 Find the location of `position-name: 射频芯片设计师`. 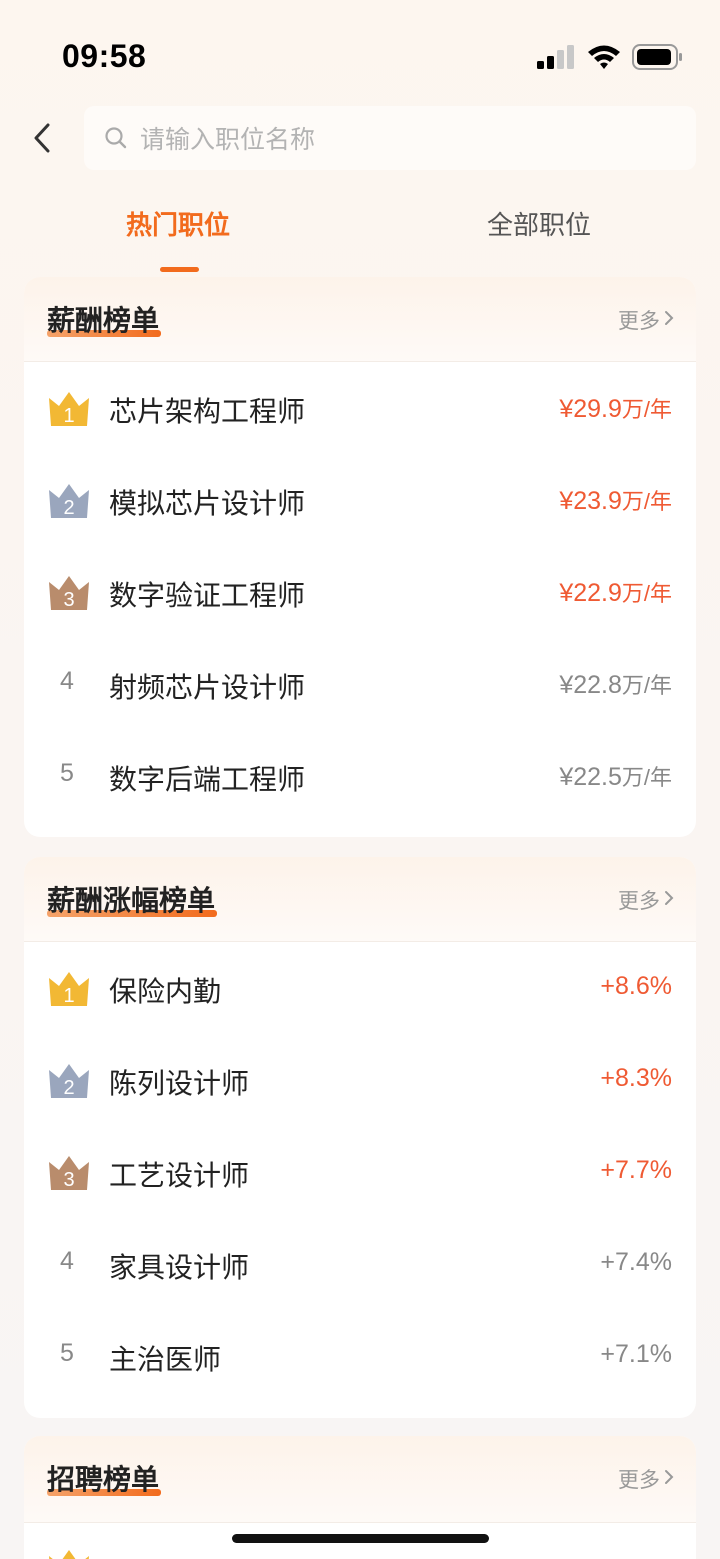

position-name: 射频芯片设计师 is located at coordinates (207, 687).